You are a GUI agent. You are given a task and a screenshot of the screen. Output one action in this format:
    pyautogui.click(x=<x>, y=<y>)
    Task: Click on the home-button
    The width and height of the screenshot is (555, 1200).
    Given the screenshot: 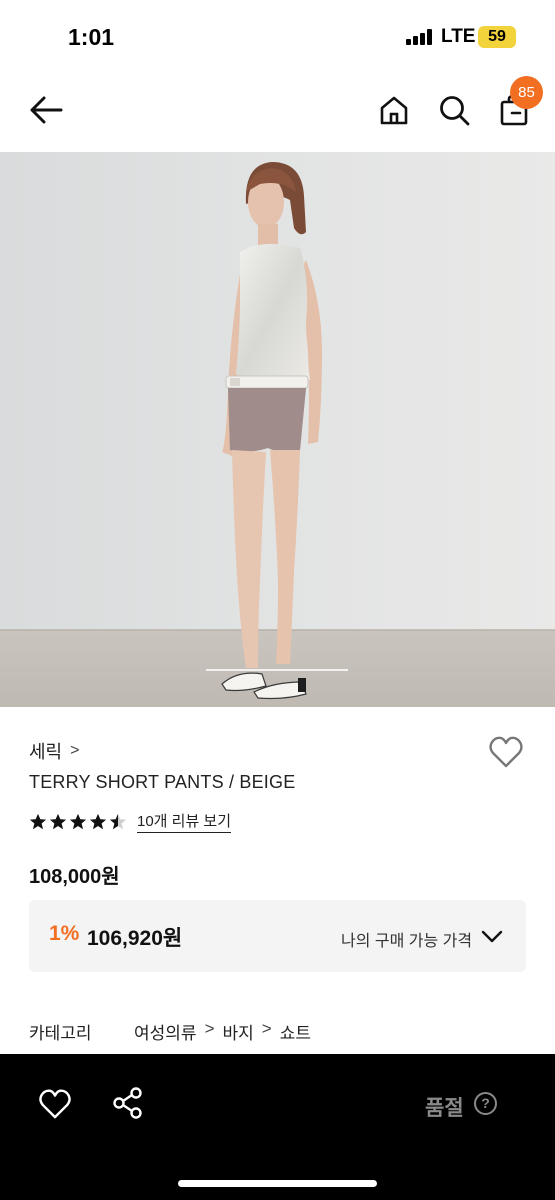 What is the action you would take?
    pyautogui.click(x=394, y=110)
    